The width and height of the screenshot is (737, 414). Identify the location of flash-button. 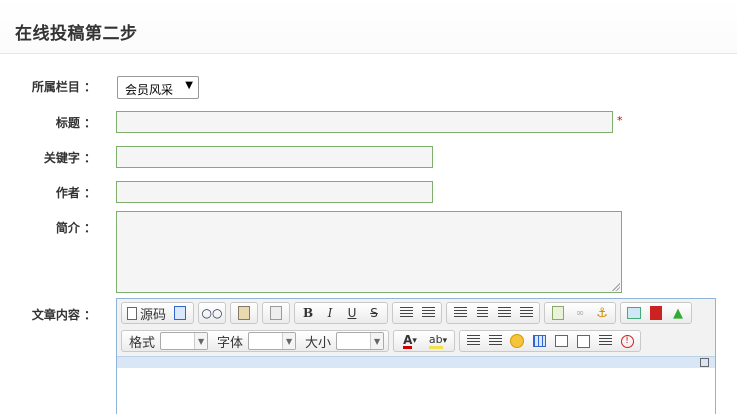
(656, 313).